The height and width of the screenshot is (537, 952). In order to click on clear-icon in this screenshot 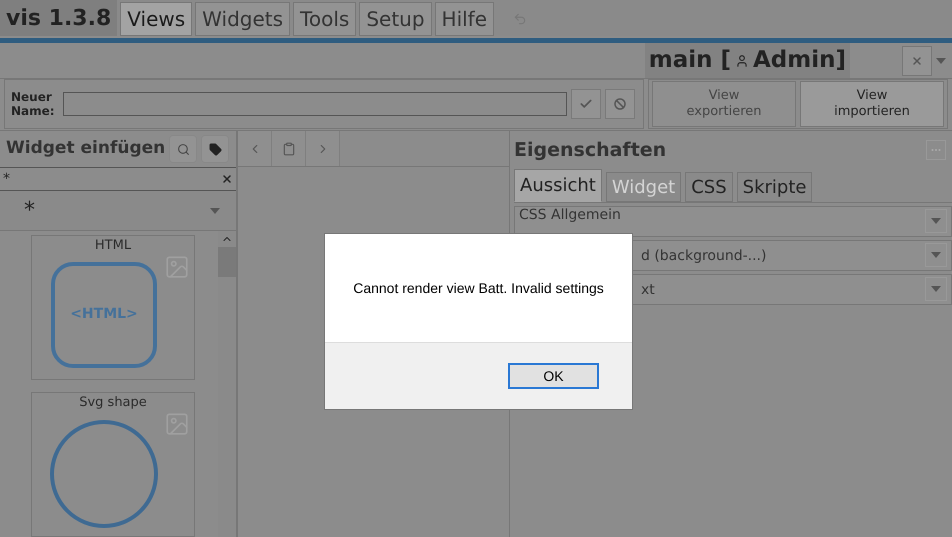, I will do `click(227, 179)`.